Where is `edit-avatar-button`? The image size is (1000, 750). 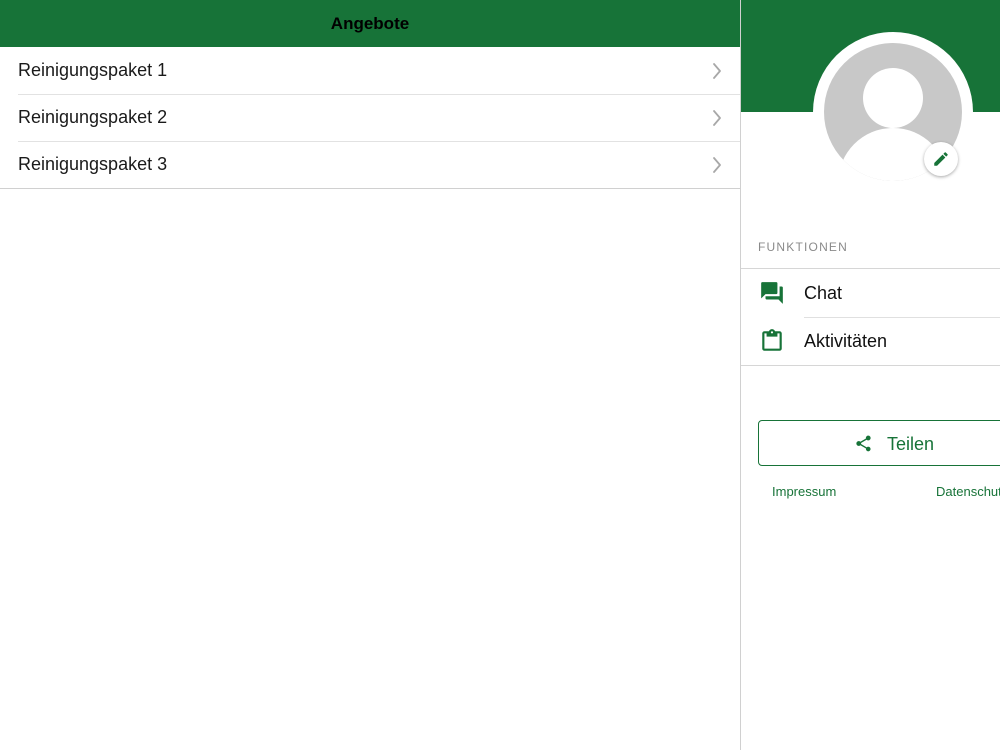 edit-avatar-button is located at coordinates (941, 159).